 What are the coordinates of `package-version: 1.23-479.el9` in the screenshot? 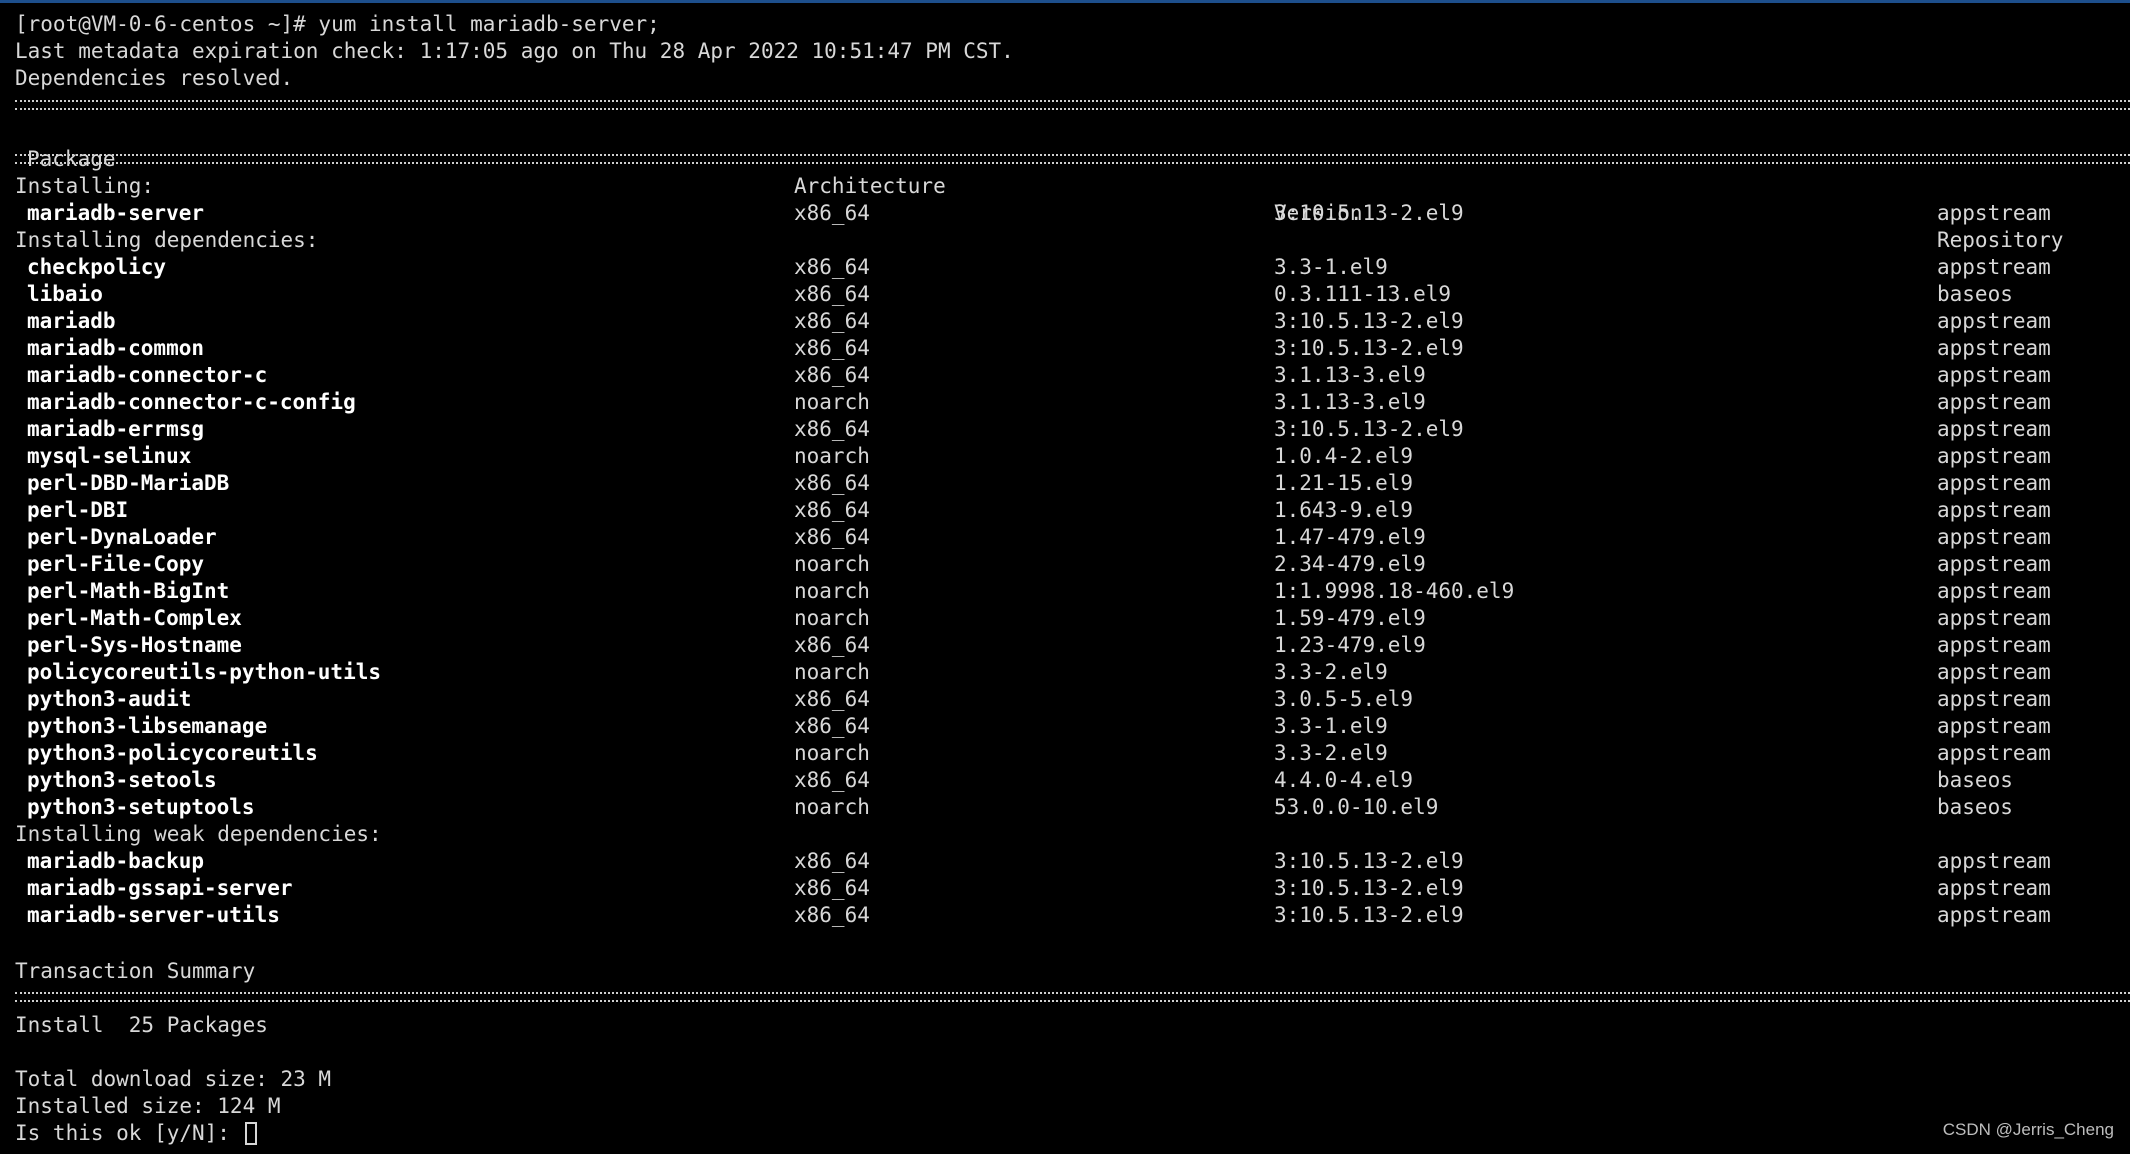 It's located at (1350, 645).